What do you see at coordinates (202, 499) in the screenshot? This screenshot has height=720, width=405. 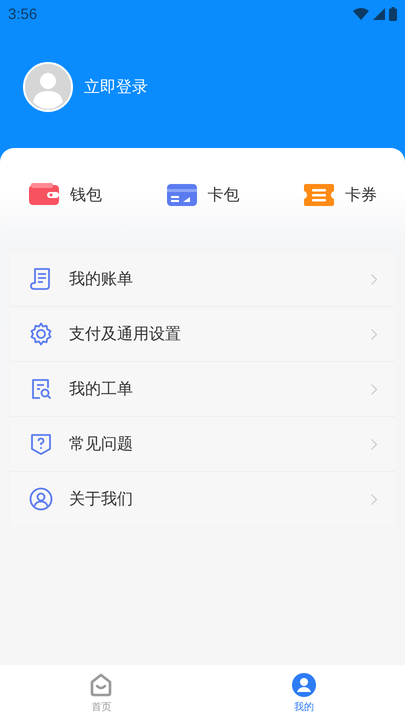 I see `menu-item: 关于我们` at bounding box center [202, 499].